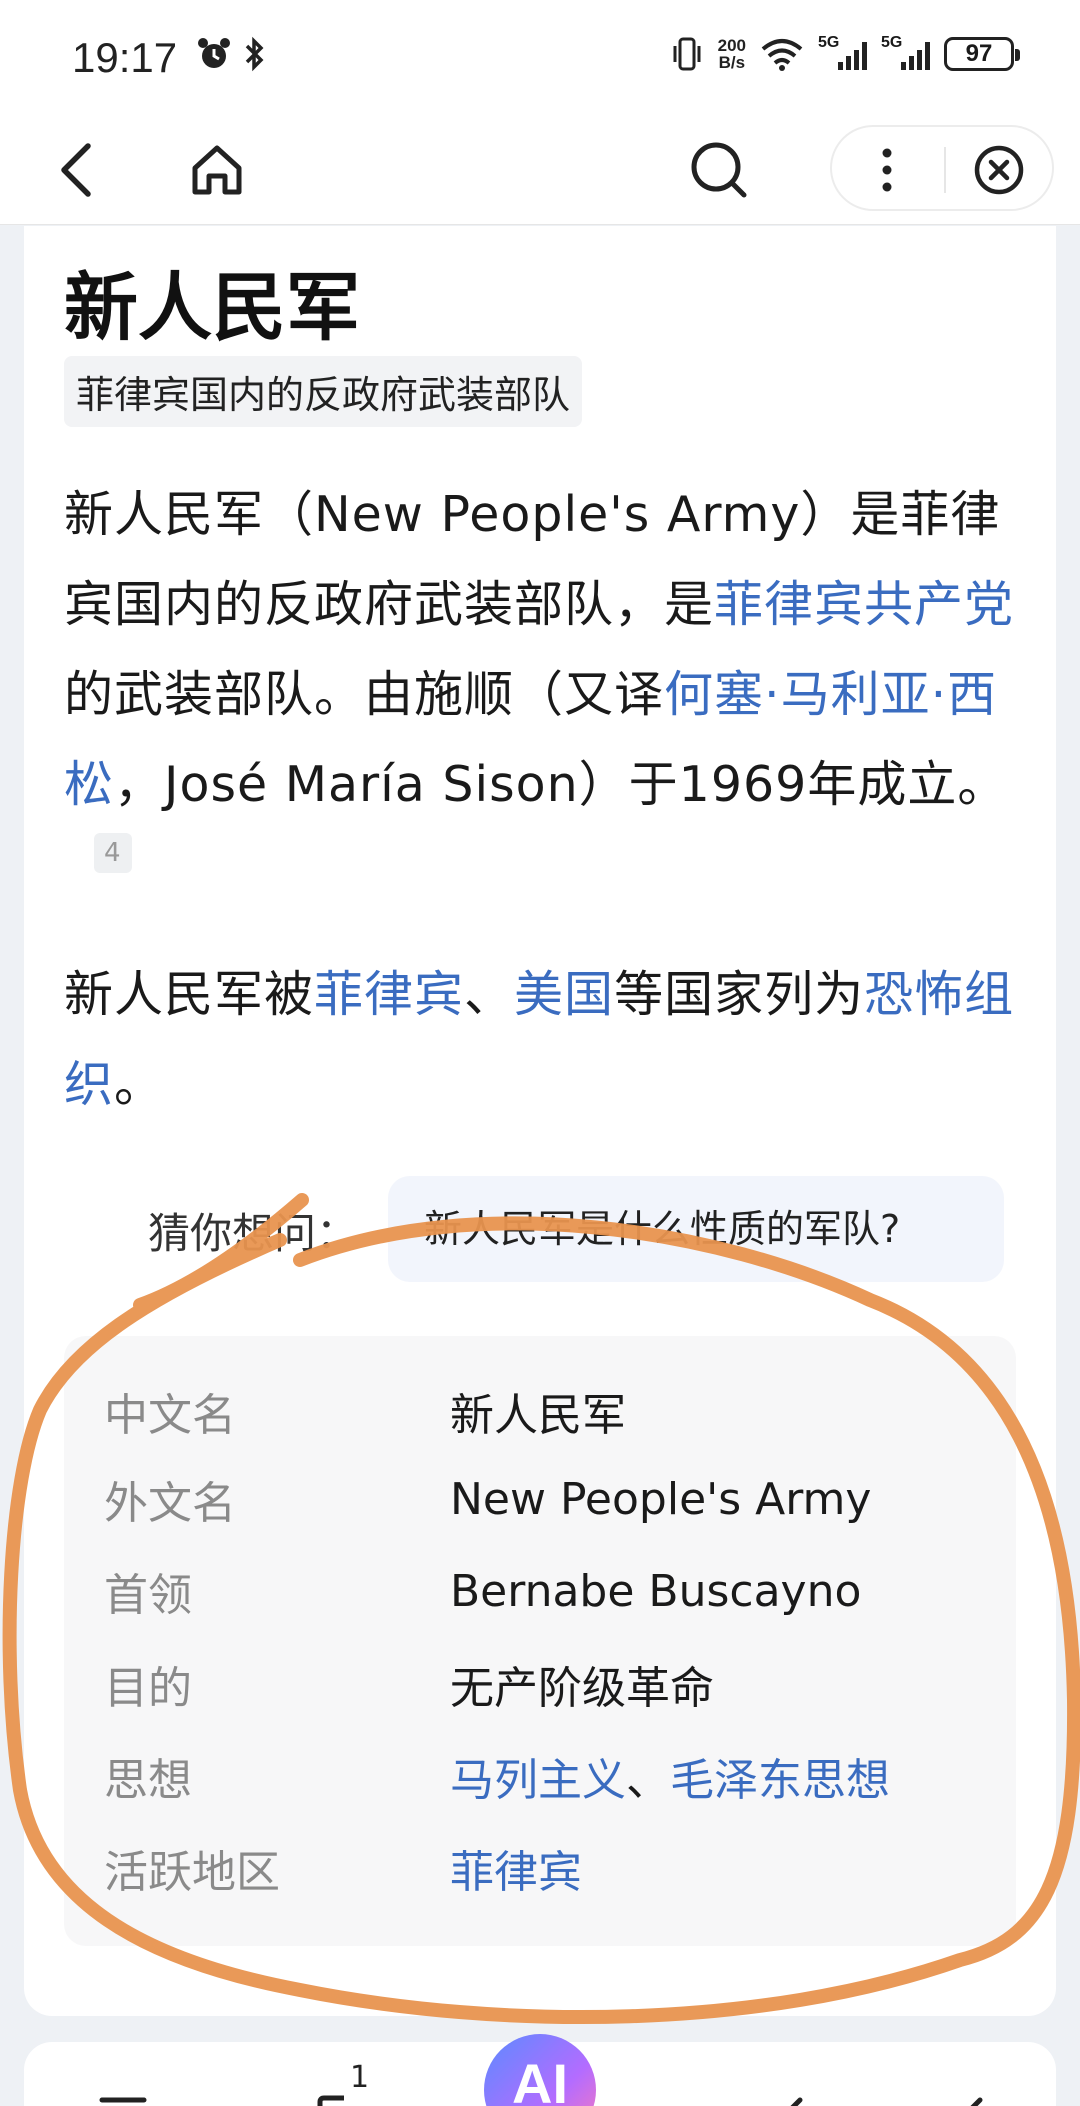 The image size is (1080, 2106). I want to click on chevron-left-icon, so click(76, 170).